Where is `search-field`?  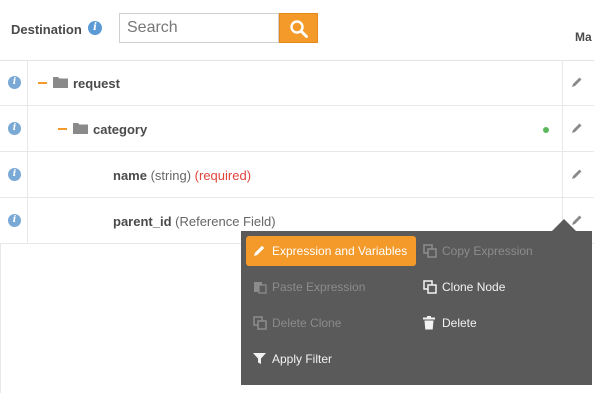
search-field is located at coordinates (199, 28).